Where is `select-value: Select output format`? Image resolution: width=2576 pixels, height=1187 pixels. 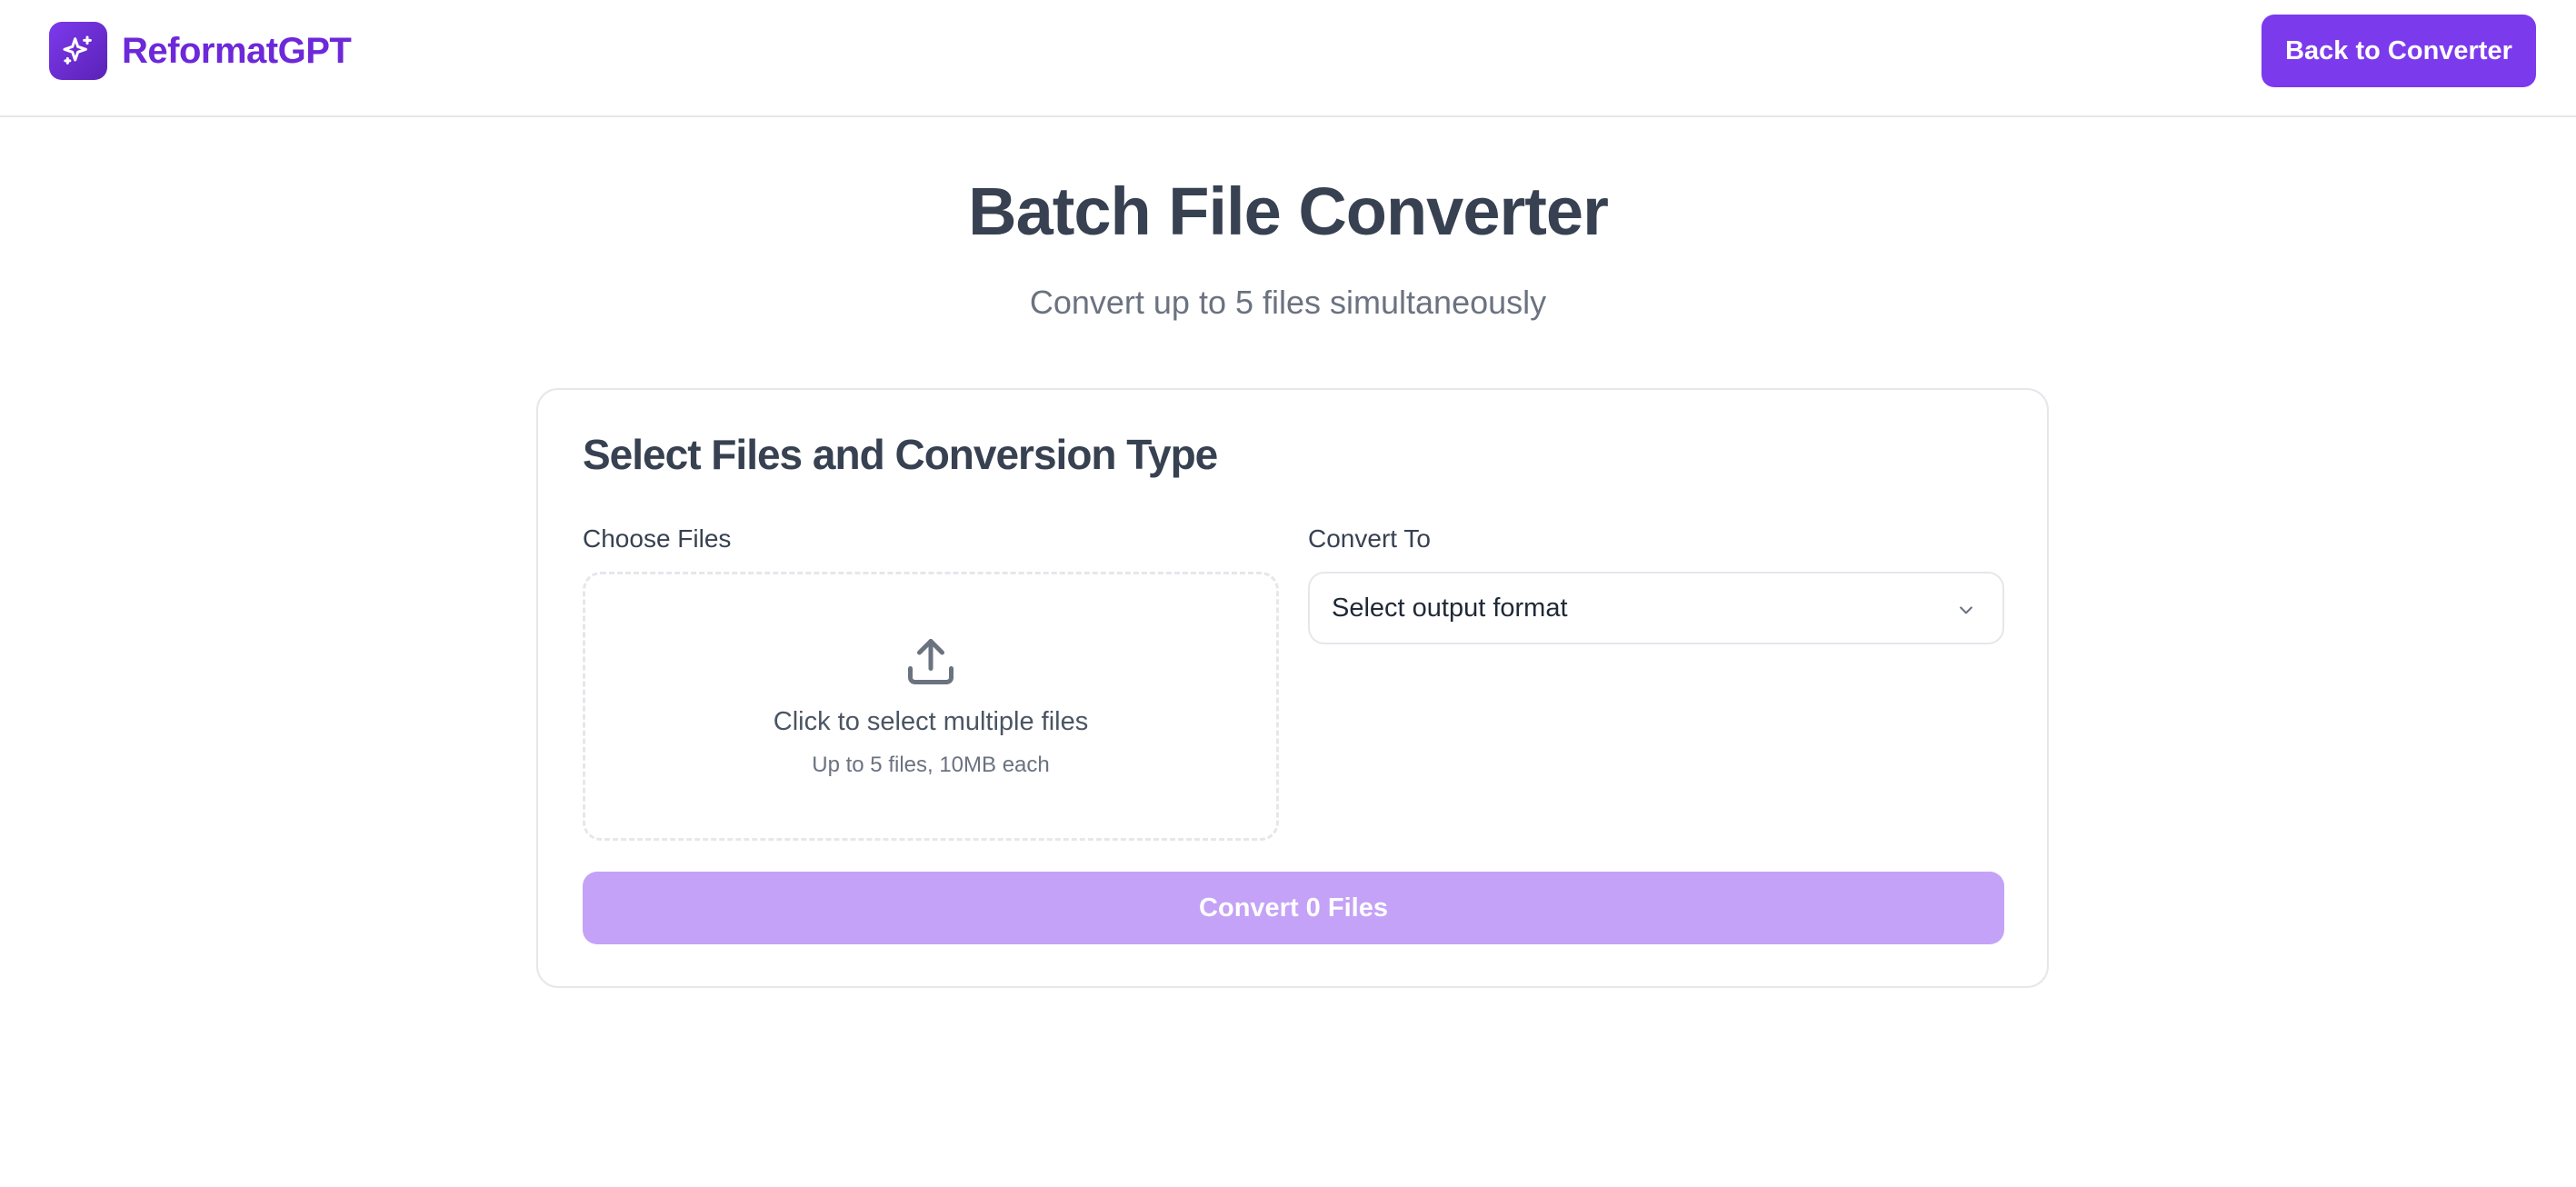
select-value: Select output format is located at coordinates (1450, 608).